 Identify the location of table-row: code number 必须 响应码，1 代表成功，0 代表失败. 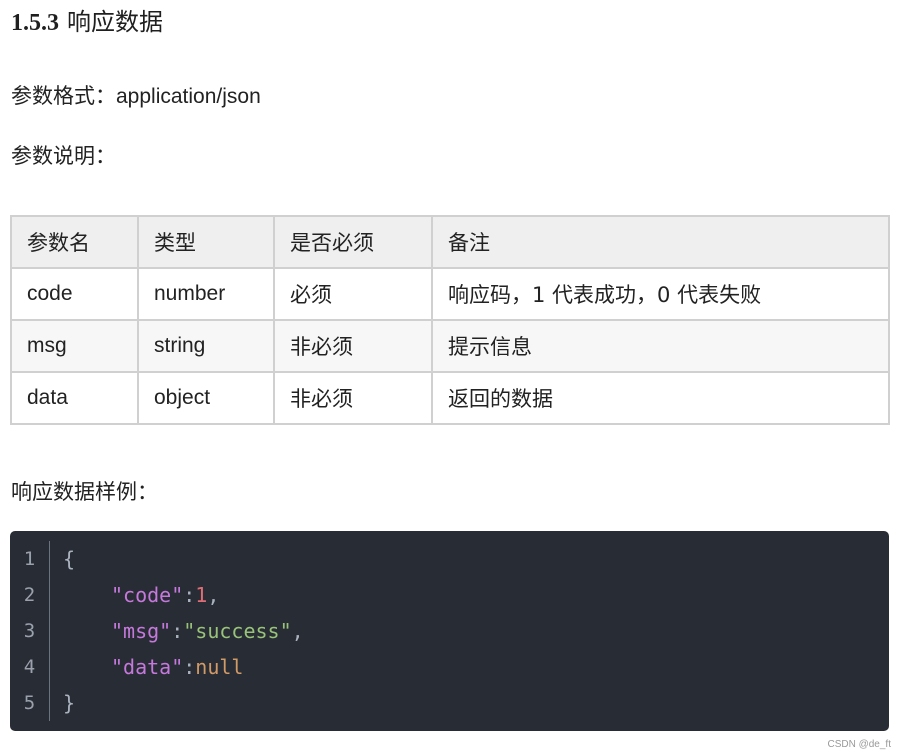
(450, 294).